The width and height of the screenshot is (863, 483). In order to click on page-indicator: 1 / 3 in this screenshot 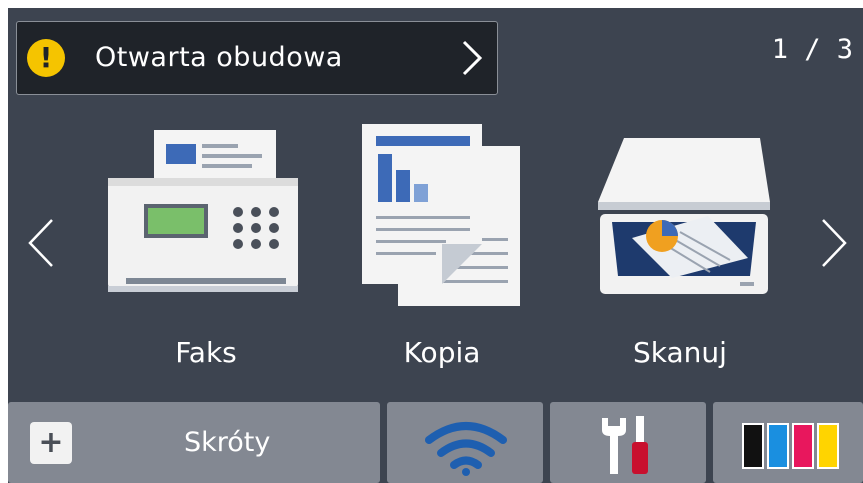, I will do `click(812, 49)`.